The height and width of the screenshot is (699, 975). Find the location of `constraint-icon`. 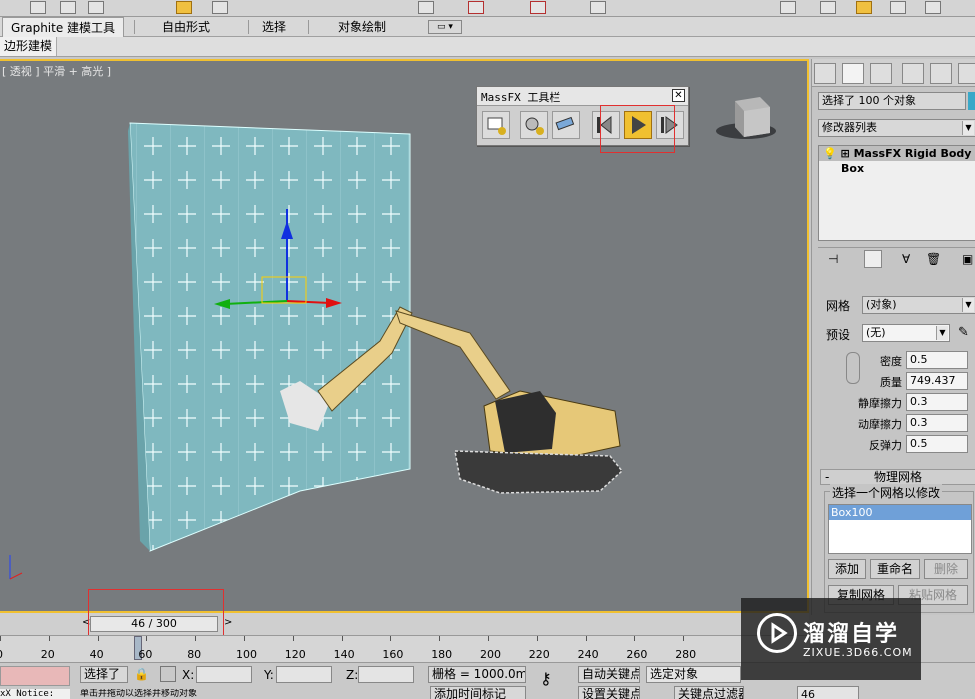

constraint-icon is located at coordinates (566, 125).